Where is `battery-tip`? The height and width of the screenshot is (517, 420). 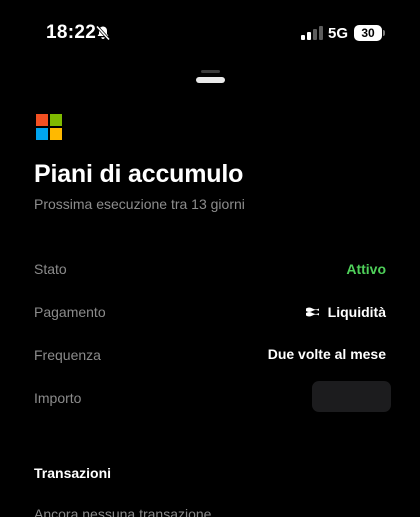 battery-tip is located at coordinates (384, 33).